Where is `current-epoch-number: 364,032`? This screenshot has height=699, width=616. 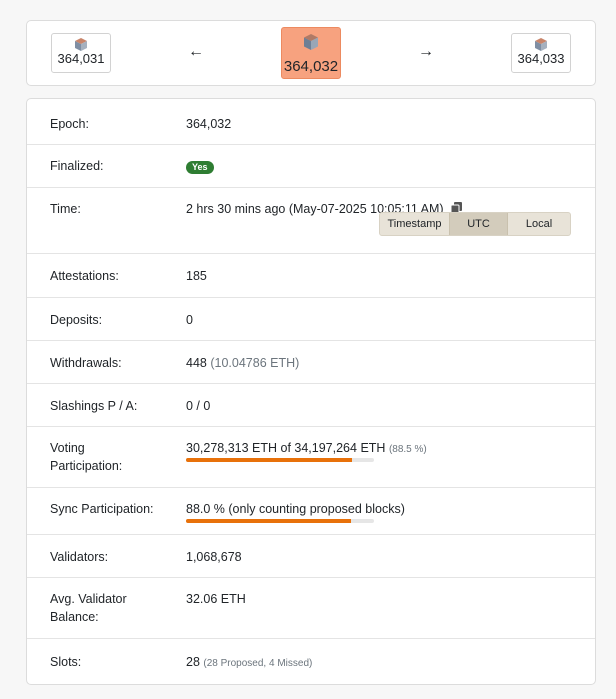
current-epoch-number: 364,032 is located at coordinates (311, 66).